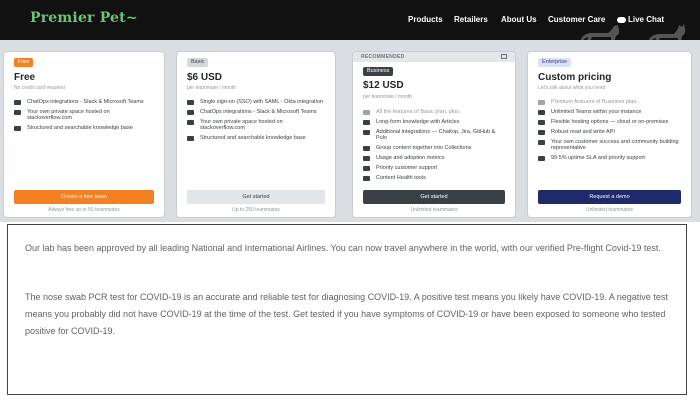 This screenshot has height=400, width=700. What do you see at coordinates (435, 168) in the screenshot?
I see `feature-item: Priority customer support` at bounding box center [435, 168].